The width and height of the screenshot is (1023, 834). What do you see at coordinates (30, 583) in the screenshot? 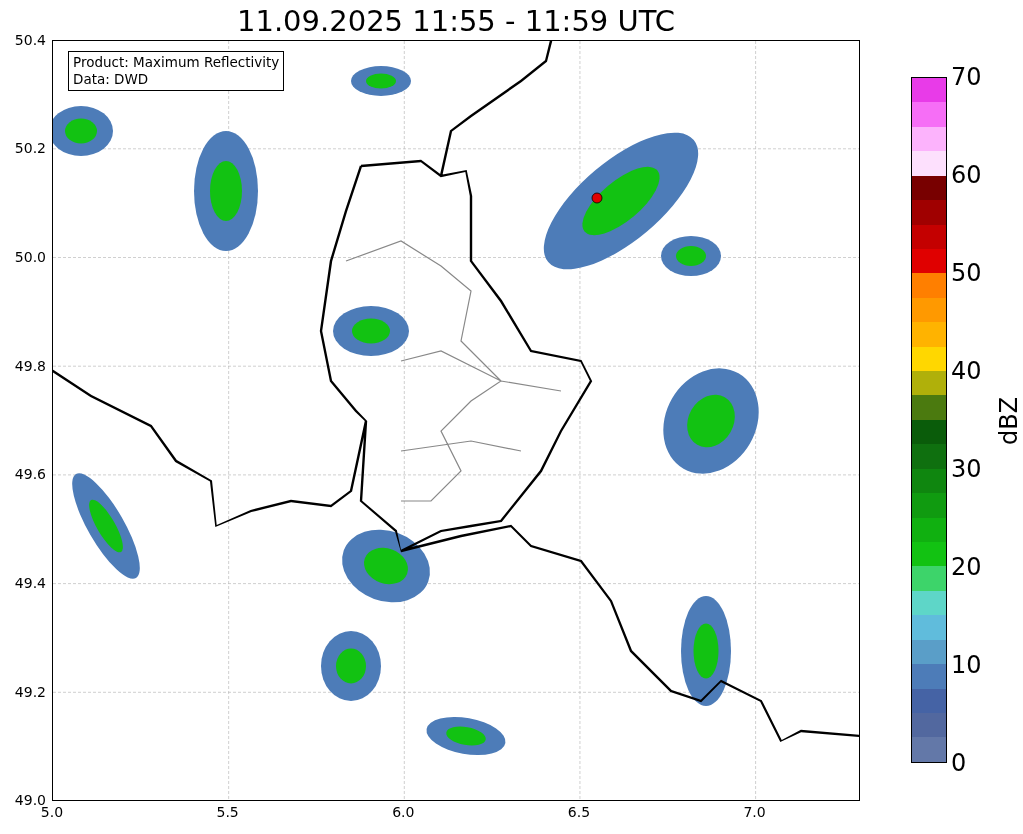
I see `axis-tick-label: 49.4` at bounding box center [30, 583].